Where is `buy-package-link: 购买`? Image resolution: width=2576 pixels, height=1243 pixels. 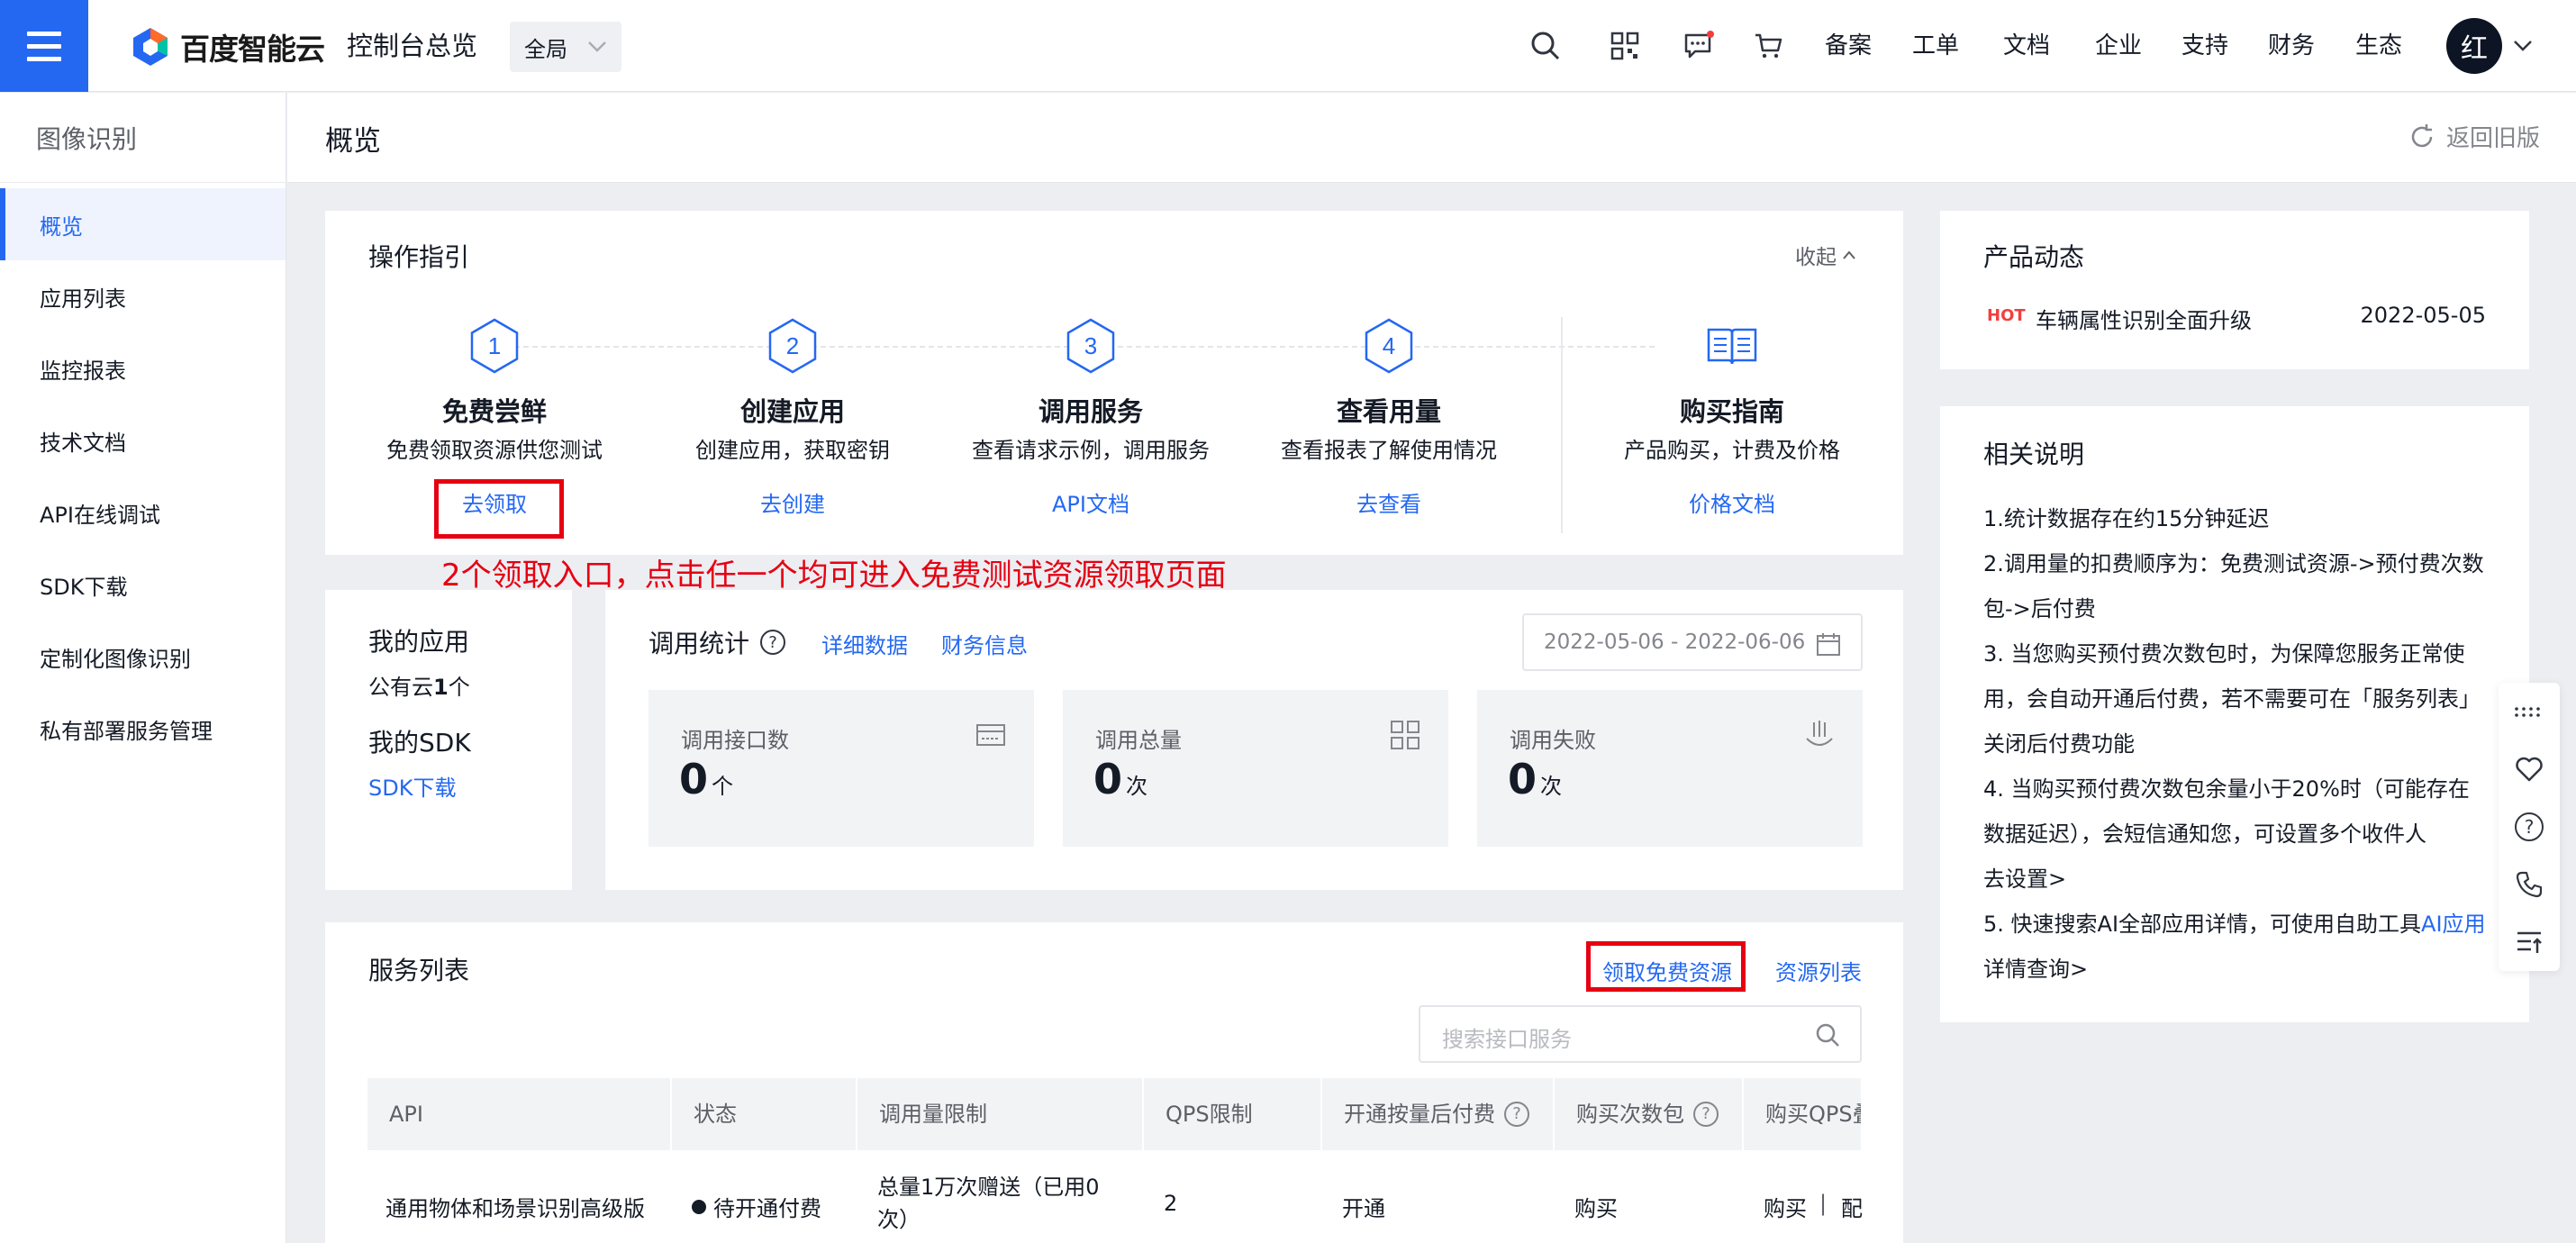 buy-package-link: 购买 is located at coordinates (1596, 1206).